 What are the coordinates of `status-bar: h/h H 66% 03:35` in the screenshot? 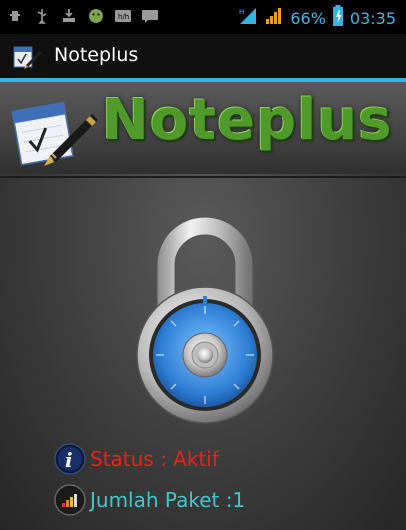 It's located at (203, 17).